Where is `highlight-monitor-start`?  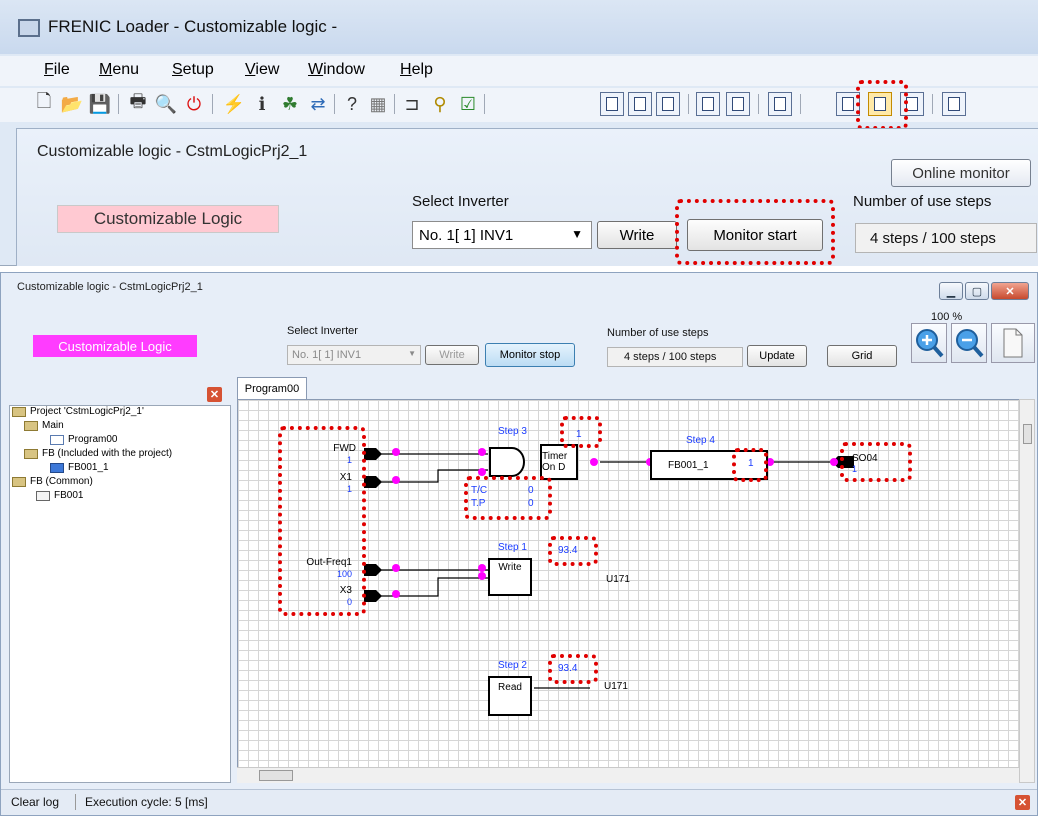 highlight-monitor-start is located at coordinates (755, 232).